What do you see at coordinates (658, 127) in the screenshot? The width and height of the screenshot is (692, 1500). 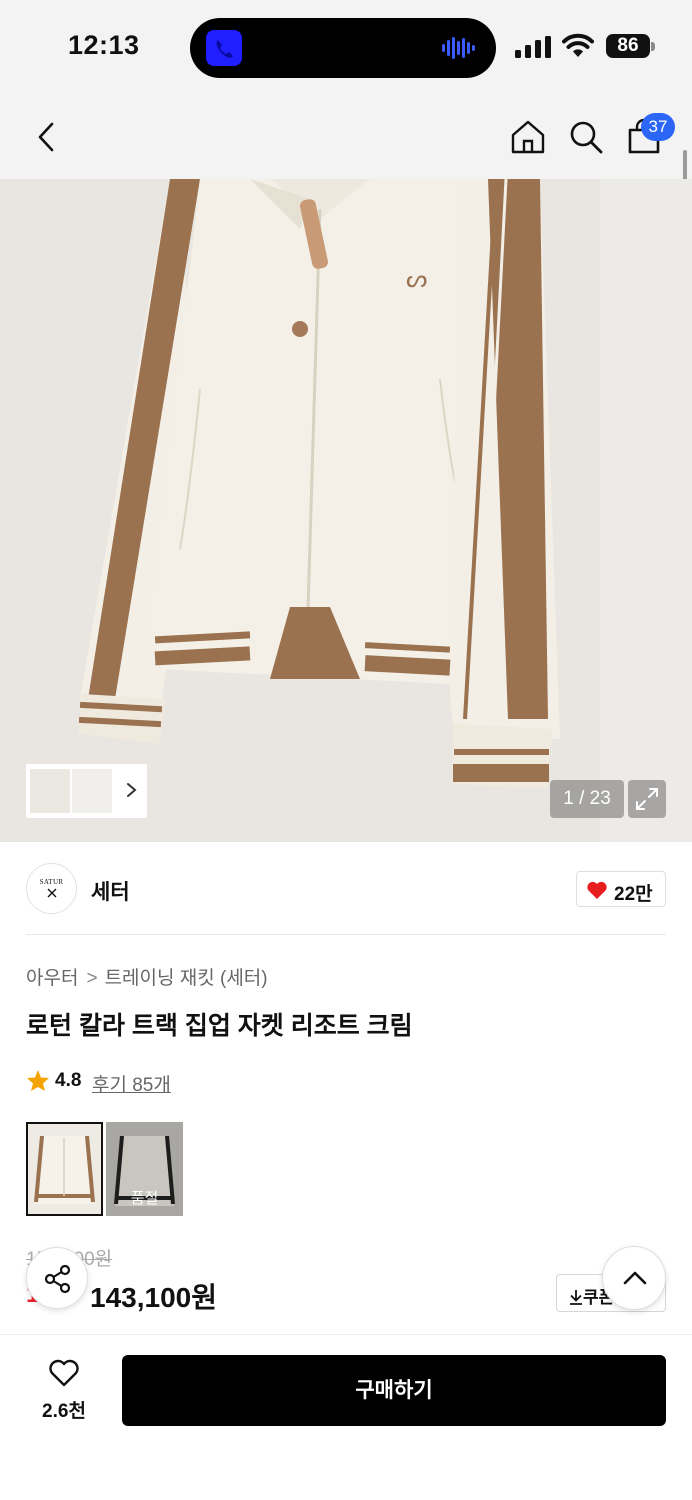 I see `cart-count-badge: 37` at bounding box center [658, 127].